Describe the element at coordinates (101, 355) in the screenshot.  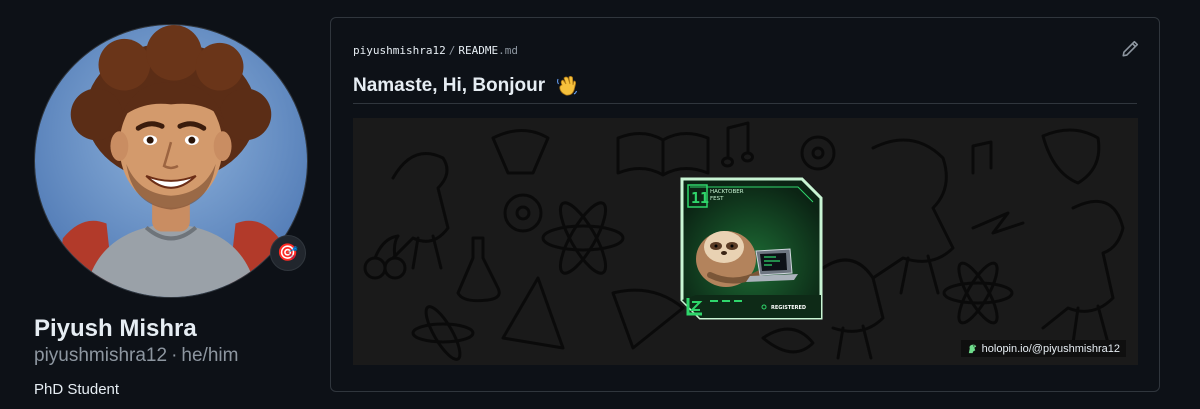
I see `profile-username: piyushmishra12` at that location.